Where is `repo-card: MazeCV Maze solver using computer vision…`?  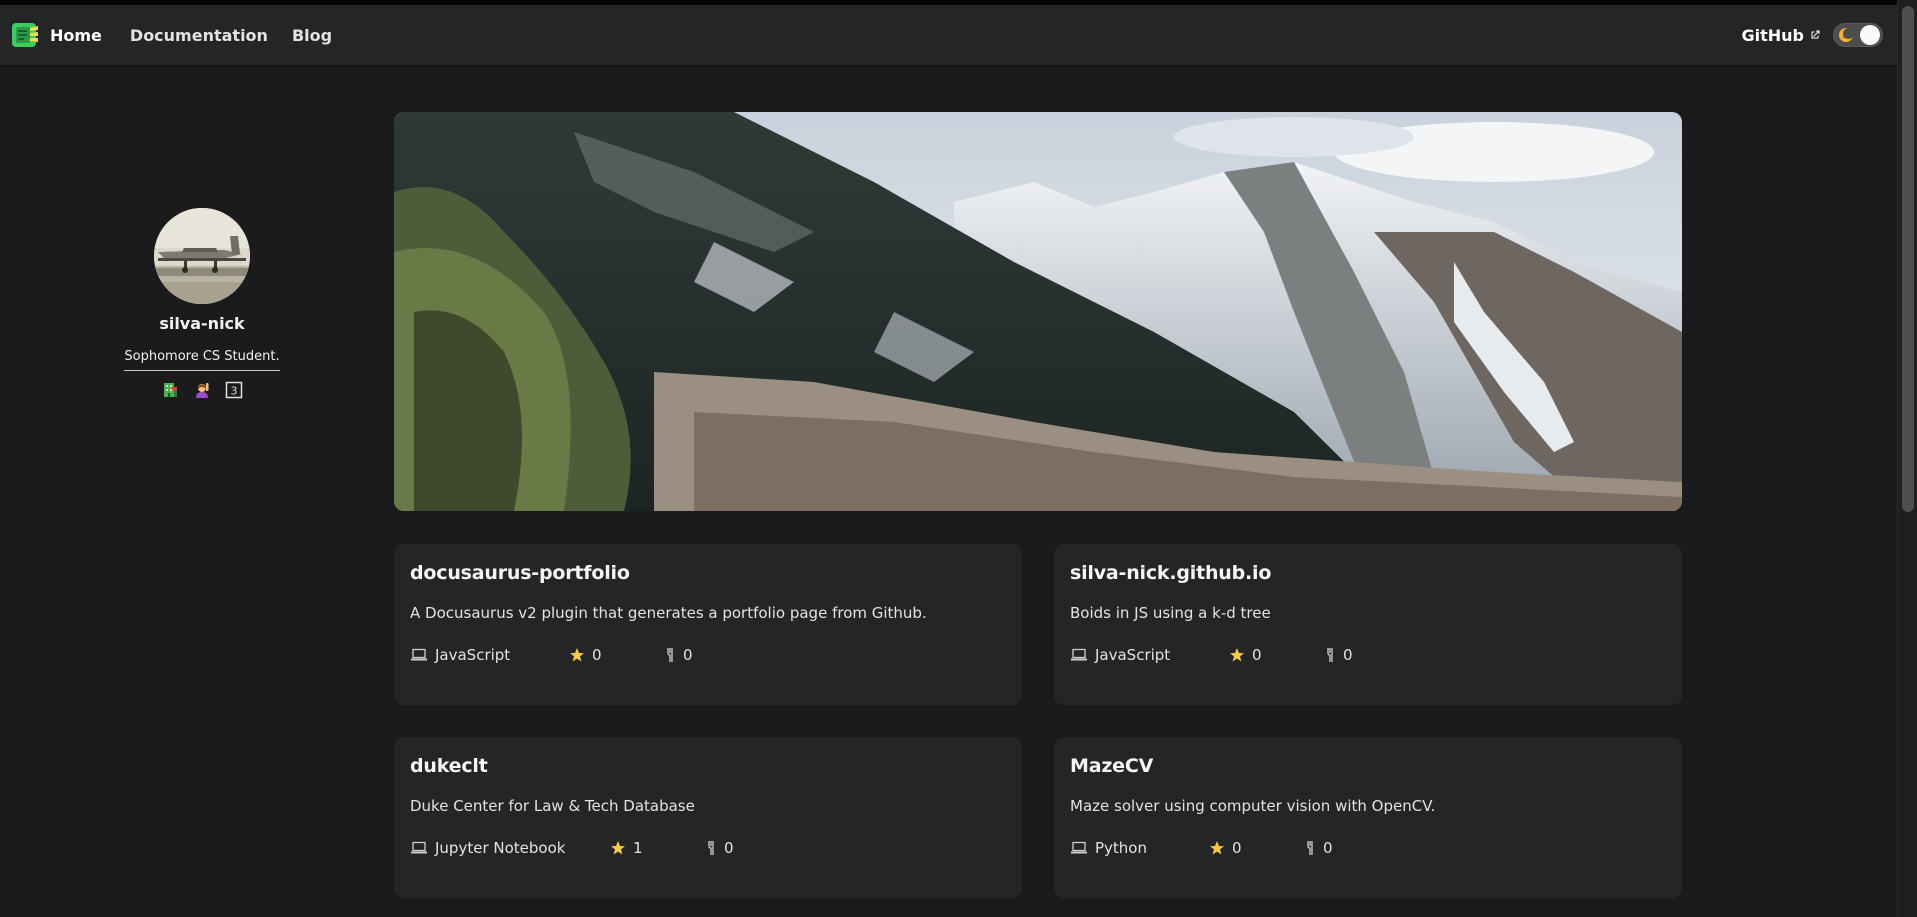
repo-card: MazeCV Maze solver using computer vision… is located at coordinates (1368, 817).